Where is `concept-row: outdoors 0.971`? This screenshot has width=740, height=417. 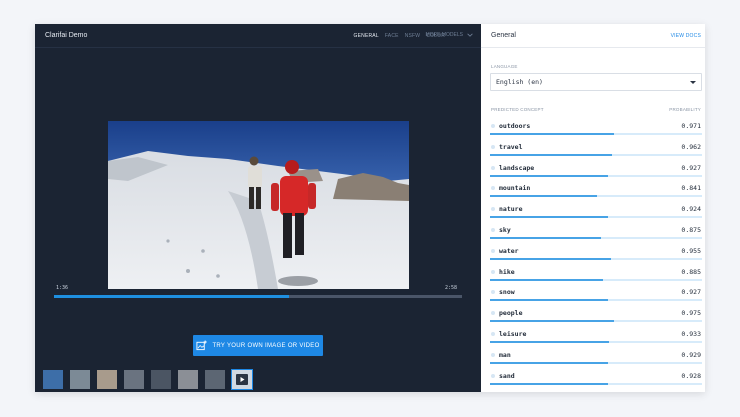
concept-row: outdoors 0.971 is located at coordinates (593, 127).